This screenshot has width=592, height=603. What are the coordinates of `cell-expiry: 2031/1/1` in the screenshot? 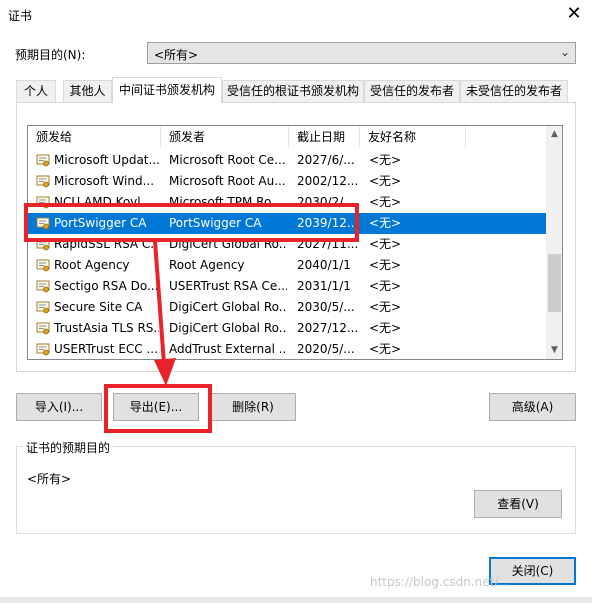 It's located at (324, 286).